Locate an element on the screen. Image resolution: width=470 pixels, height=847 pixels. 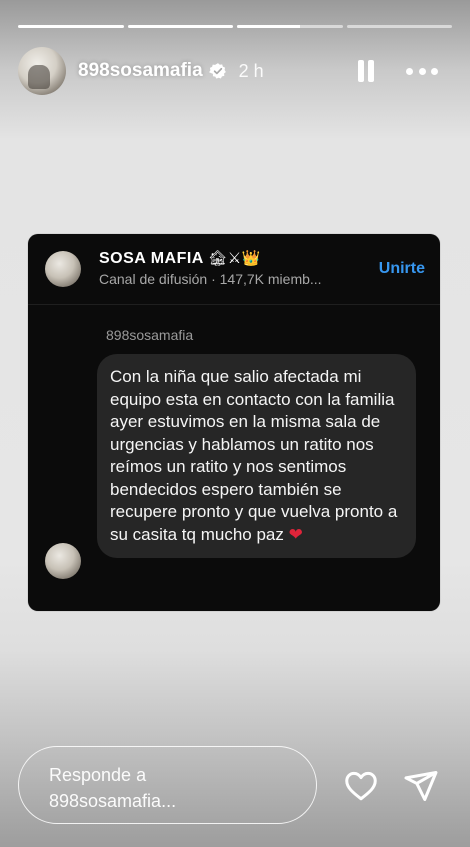
story-header: 898sosamafia 2 h is located at coordinates (235, 71).